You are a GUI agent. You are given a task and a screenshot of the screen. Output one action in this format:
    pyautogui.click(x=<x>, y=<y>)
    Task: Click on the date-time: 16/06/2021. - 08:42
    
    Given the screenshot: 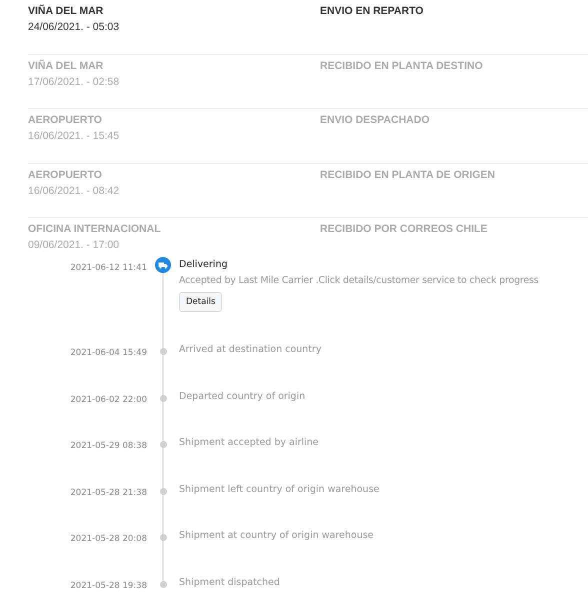 What is the action you would take?
    pyautogui.click(x=74, y=191)
    